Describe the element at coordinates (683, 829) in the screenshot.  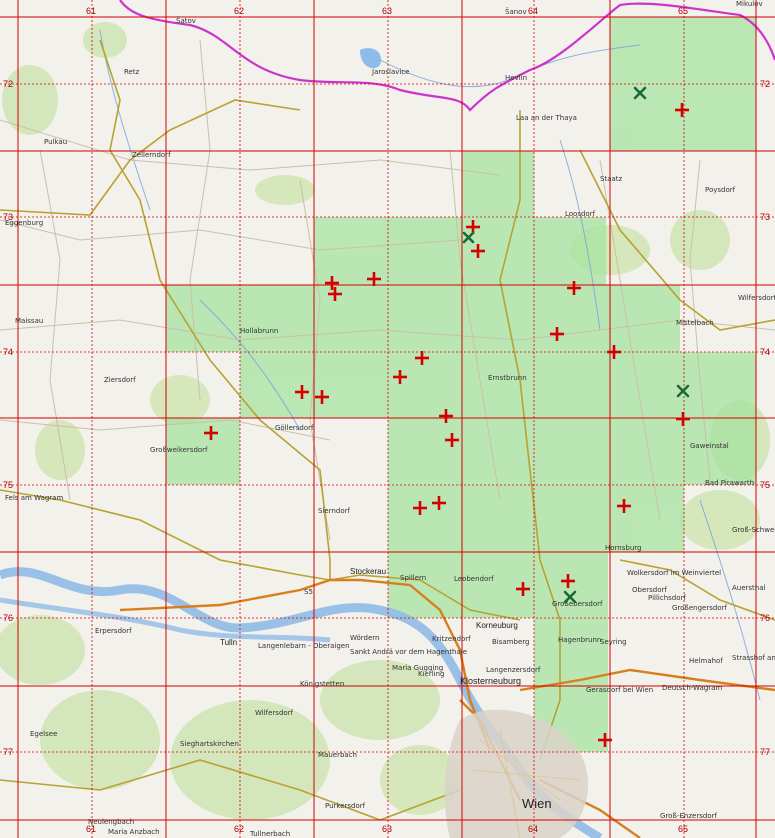
I see `grid-col-label-bottom: 65` at that location.